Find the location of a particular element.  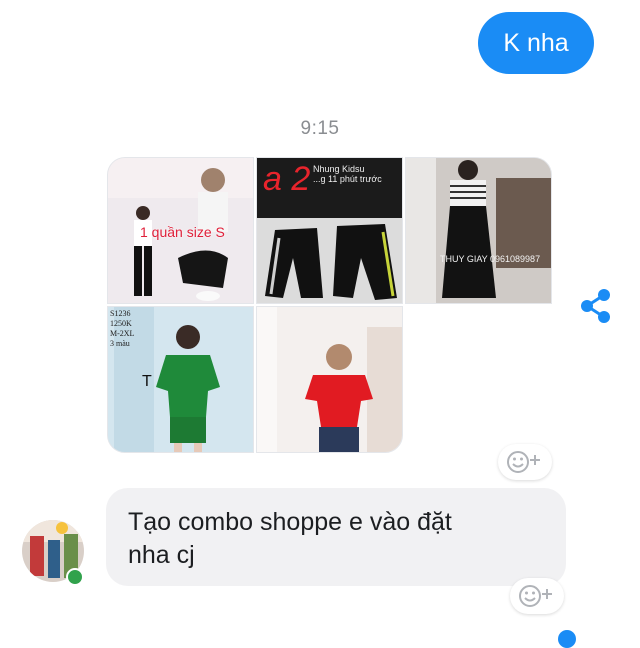

photo-4: S1236 1250K M-2XL 3 màu T is located at coordinates (180, 379).